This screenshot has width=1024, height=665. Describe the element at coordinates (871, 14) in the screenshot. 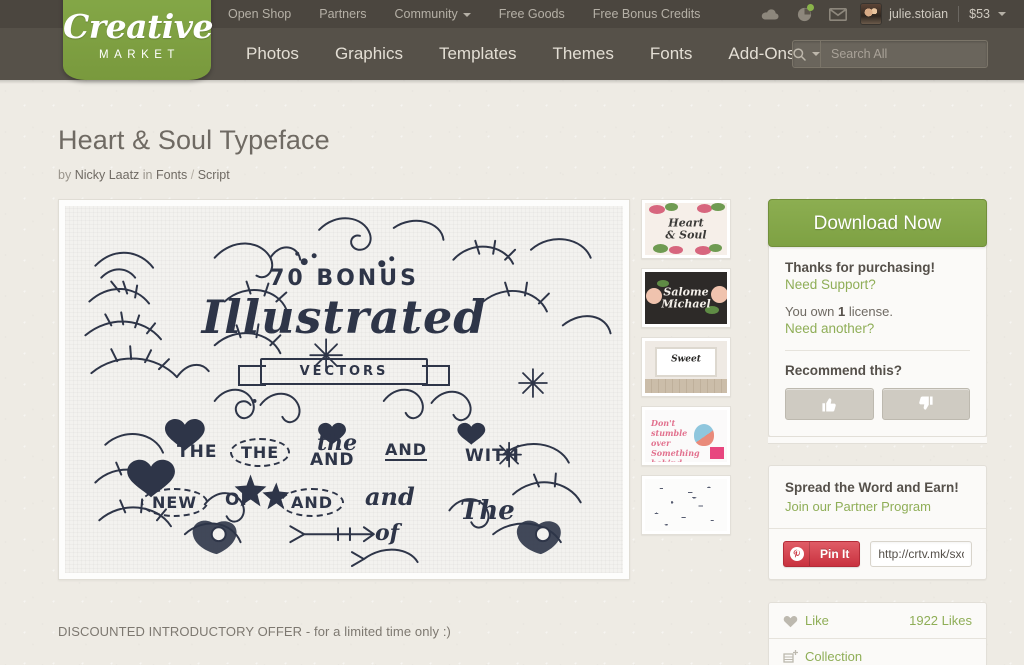

I see `avatar` at that location.